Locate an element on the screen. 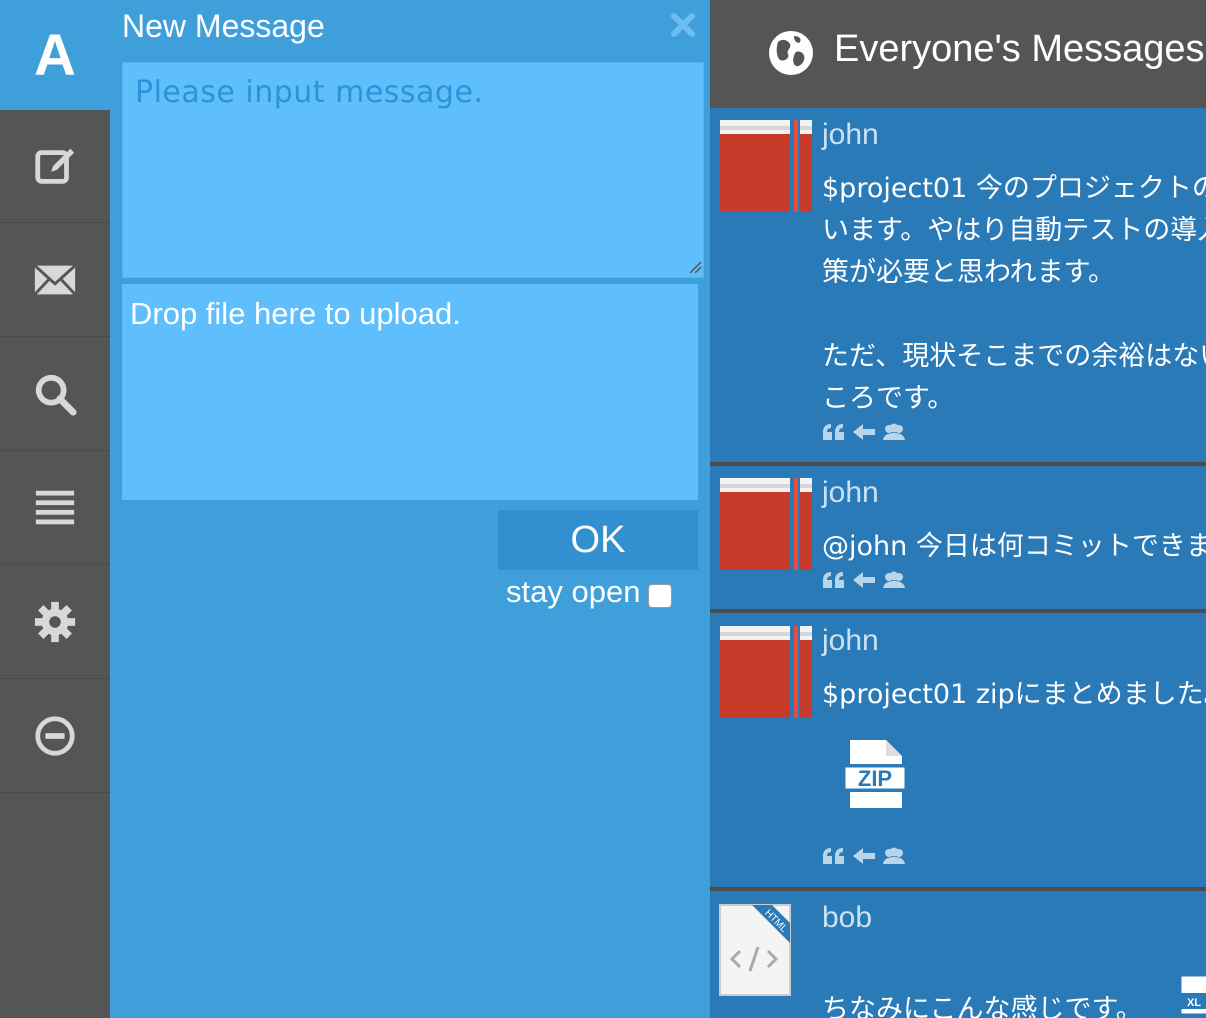 The image size is (1206, 1018). message-divider is located at coordinates (958, 611).